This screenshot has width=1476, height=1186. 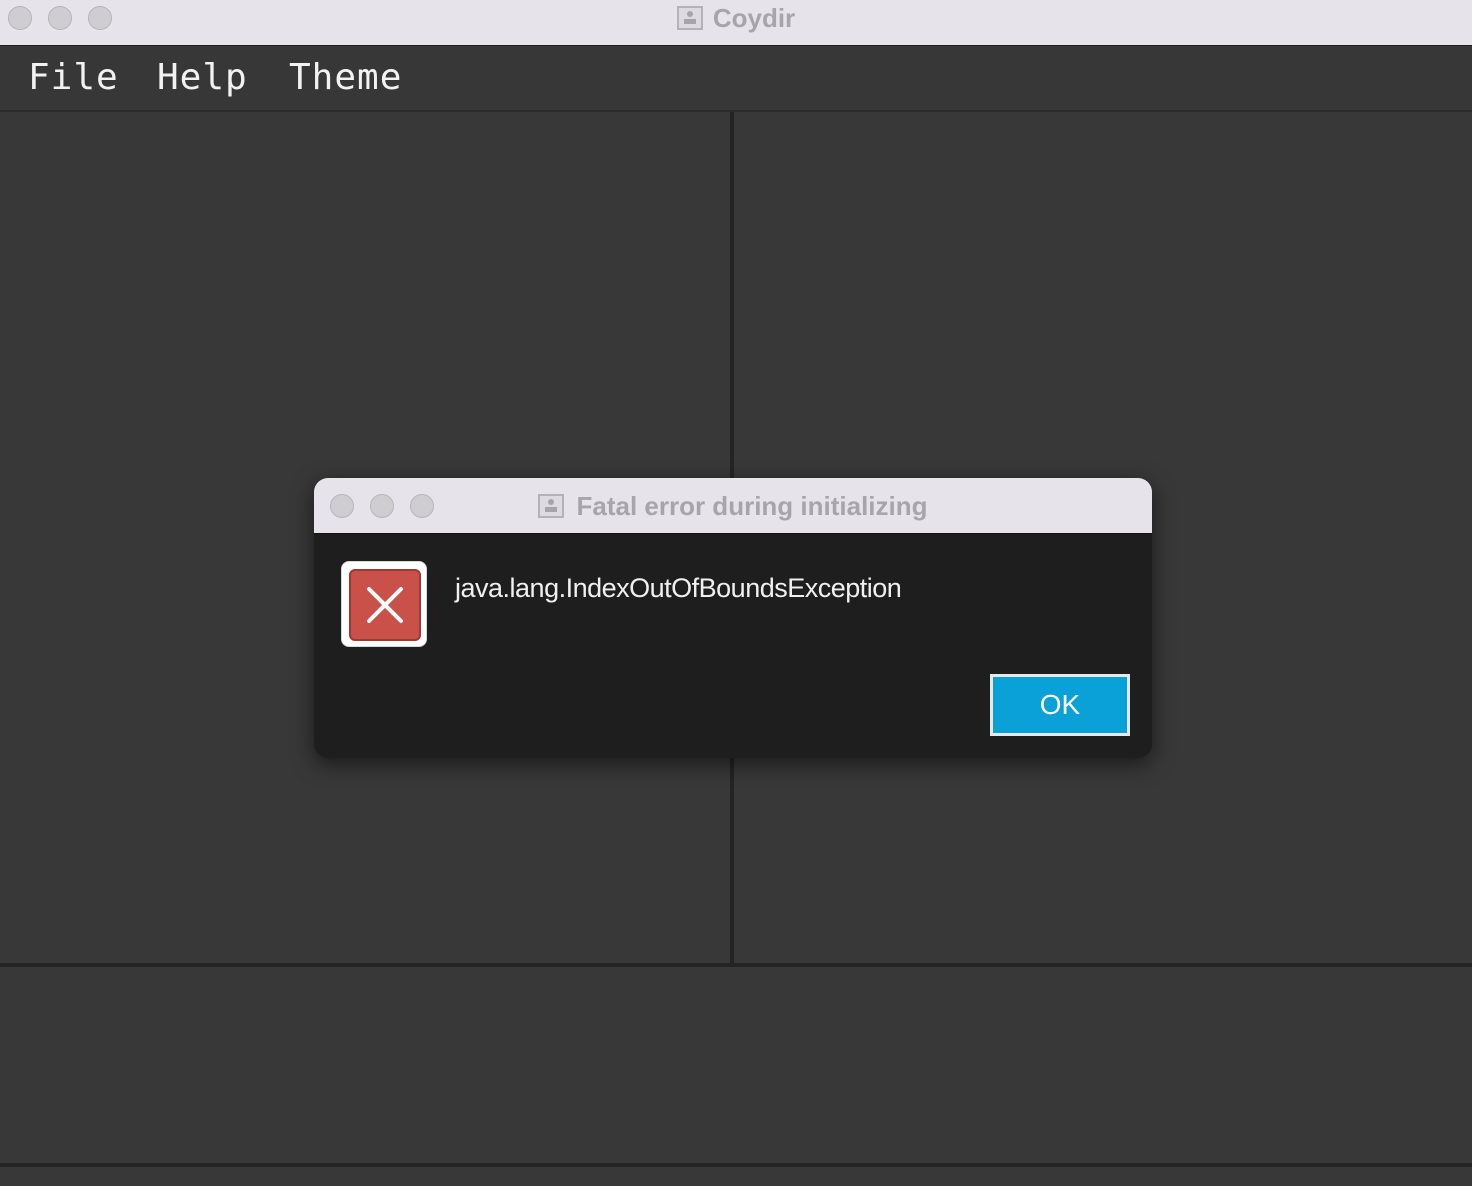 What do you see at coordinates (345, 77) in the screenshot?
I see `menu-theme: Theme` at bounding box center [345, 77].